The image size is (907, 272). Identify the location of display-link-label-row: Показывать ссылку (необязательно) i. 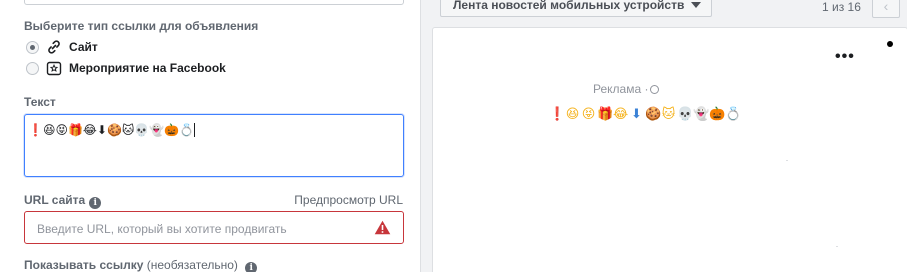
(141, 265).